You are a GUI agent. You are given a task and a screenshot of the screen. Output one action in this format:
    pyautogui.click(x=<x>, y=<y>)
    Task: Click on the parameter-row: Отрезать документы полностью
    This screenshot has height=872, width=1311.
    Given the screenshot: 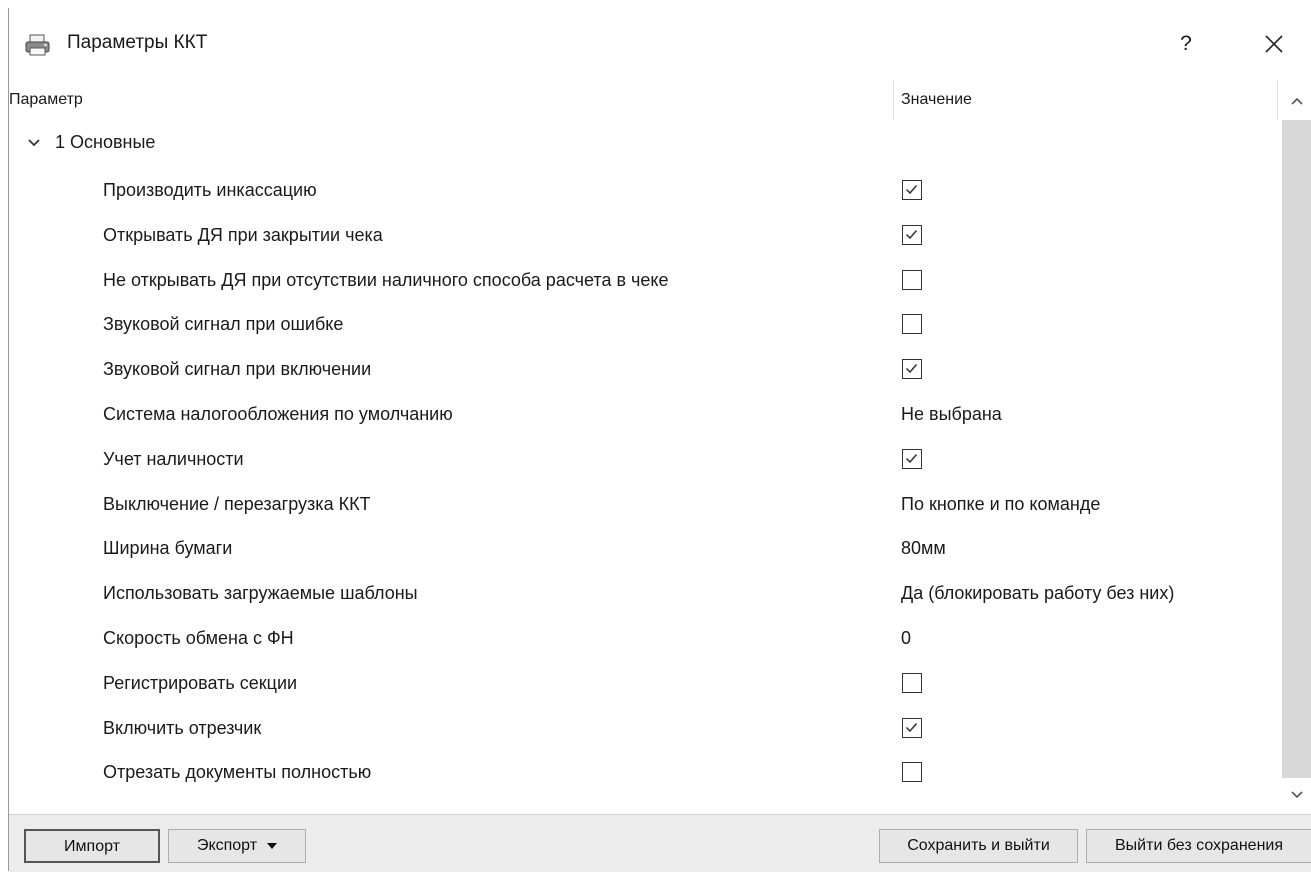 What is the action you would take?
    pyautogui.click(x=645, y=774)
    